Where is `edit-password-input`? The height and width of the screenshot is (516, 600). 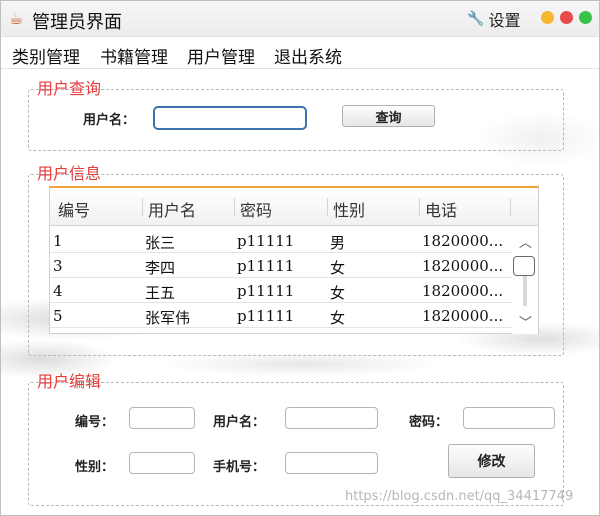 edit-password-input is located at coordinates (509, 418).